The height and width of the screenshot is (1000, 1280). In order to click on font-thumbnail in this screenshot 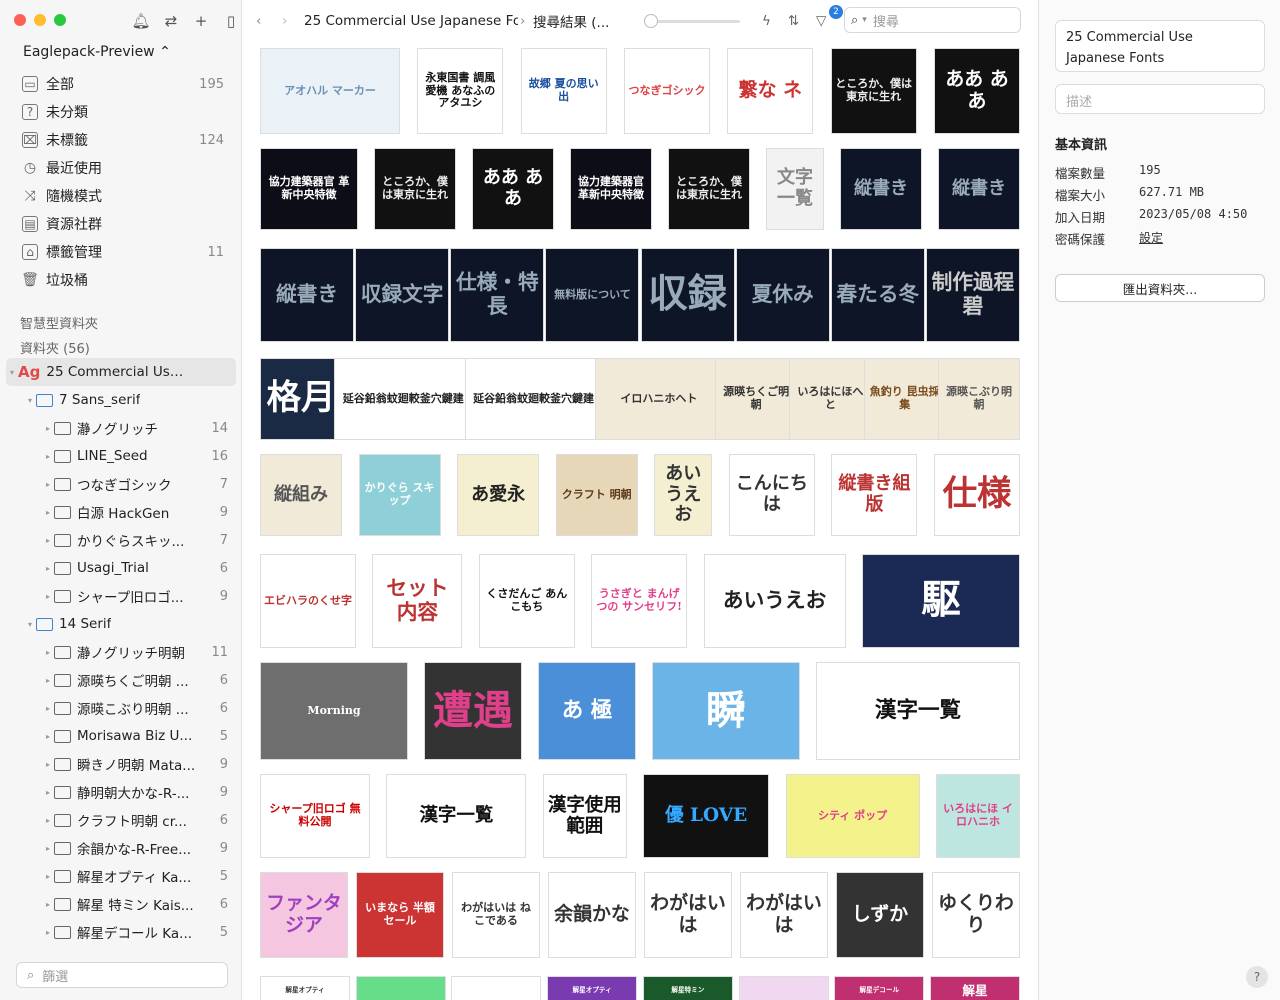, I will do `click(783, 988)`.